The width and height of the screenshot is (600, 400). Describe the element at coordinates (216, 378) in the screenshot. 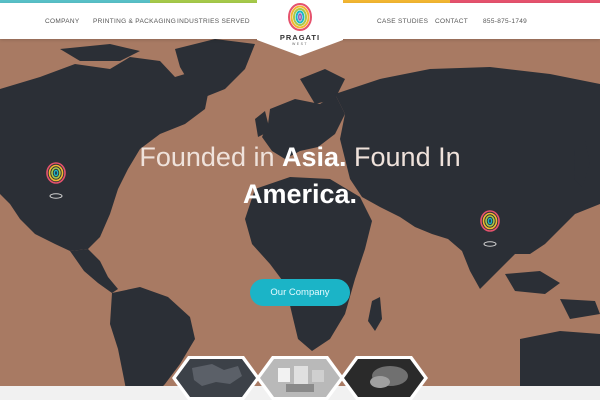

I see `tile-world-map-image` at that location.